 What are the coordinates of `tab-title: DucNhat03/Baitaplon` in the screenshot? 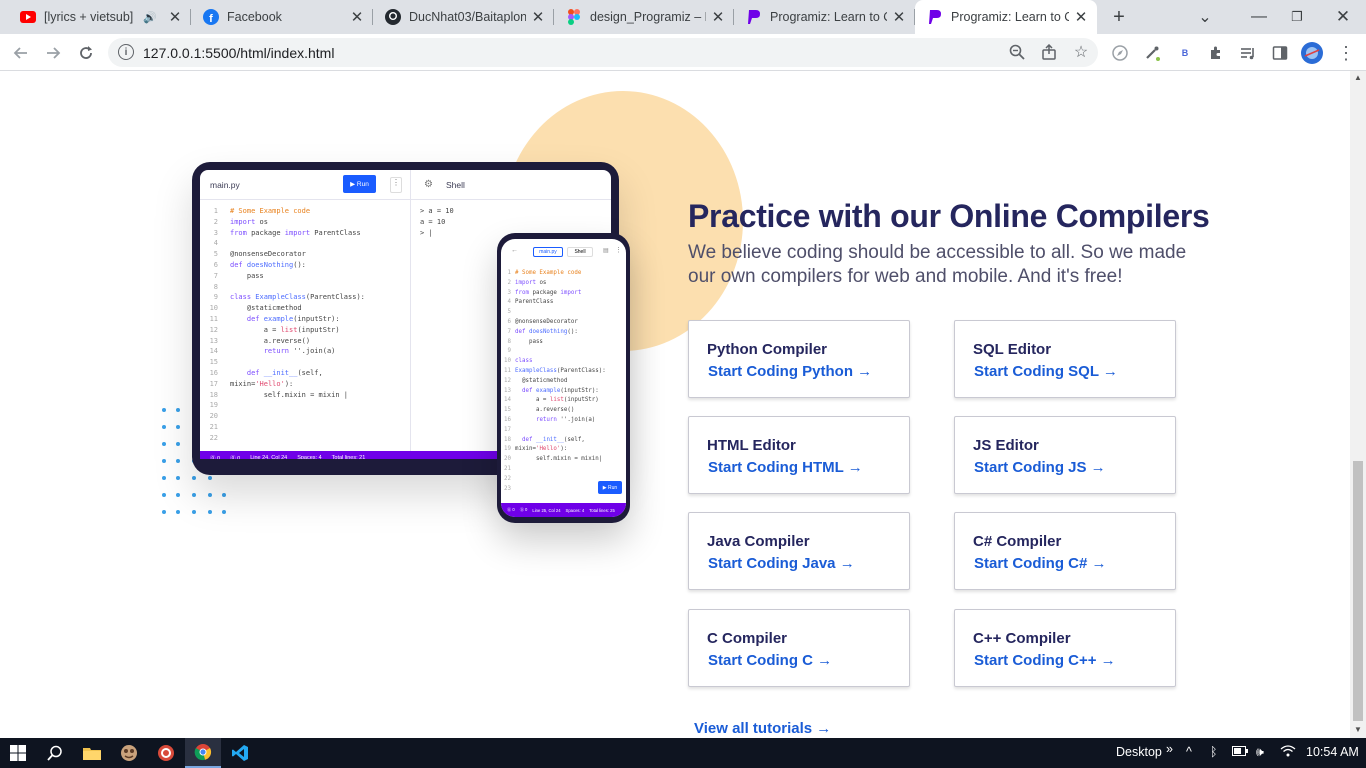 It's located at (467, 17).